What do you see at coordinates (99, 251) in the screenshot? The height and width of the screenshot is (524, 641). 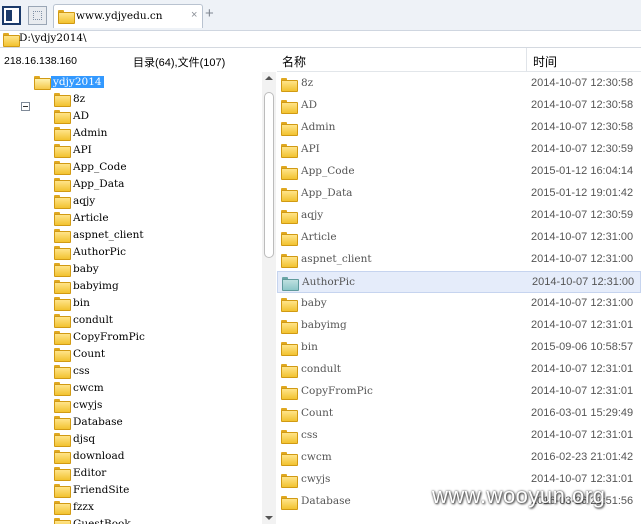 I see `tree-item-label: AuthorPic` at bounding box center [99, 251].